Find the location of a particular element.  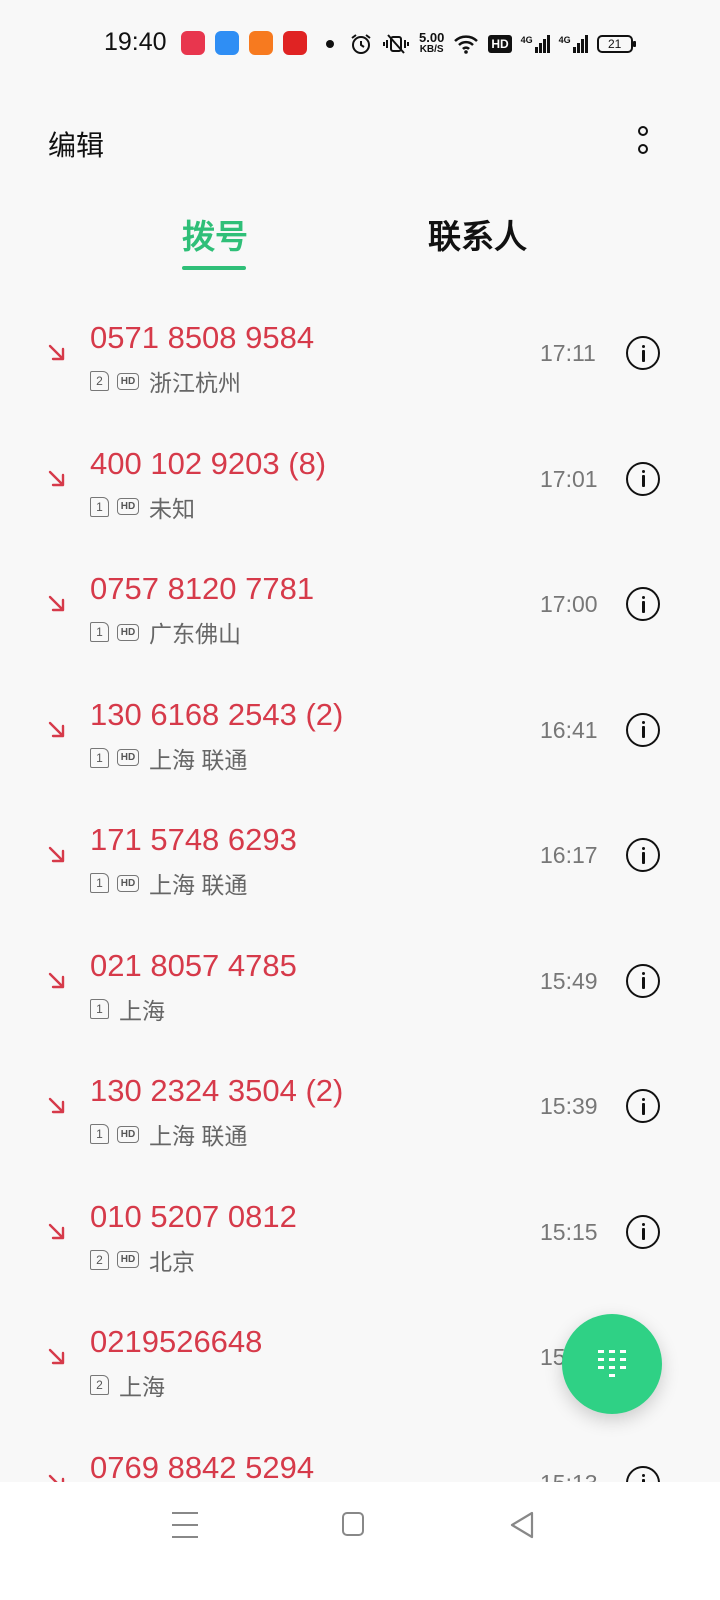

home-icon is located at coordinates (353, 1524).